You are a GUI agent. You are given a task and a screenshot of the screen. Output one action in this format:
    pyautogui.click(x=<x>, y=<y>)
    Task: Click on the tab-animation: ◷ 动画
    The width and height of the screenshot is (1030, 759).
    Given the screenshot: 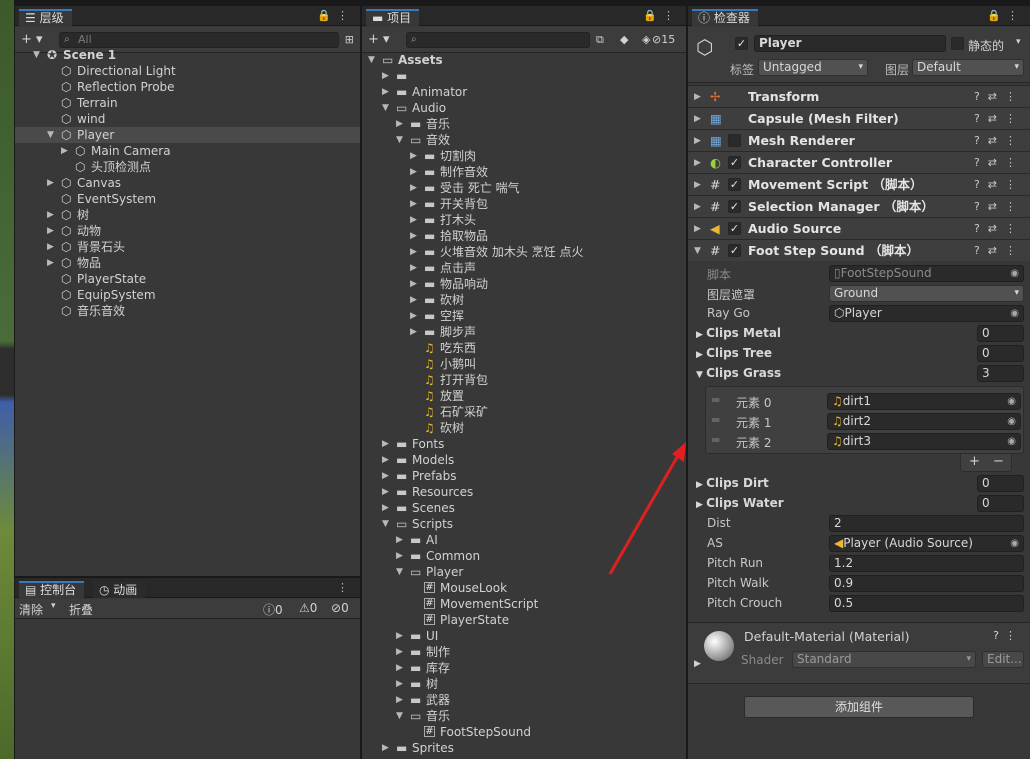 What is the action you would take?
    pyautogui.click(x=119, y=589)
    